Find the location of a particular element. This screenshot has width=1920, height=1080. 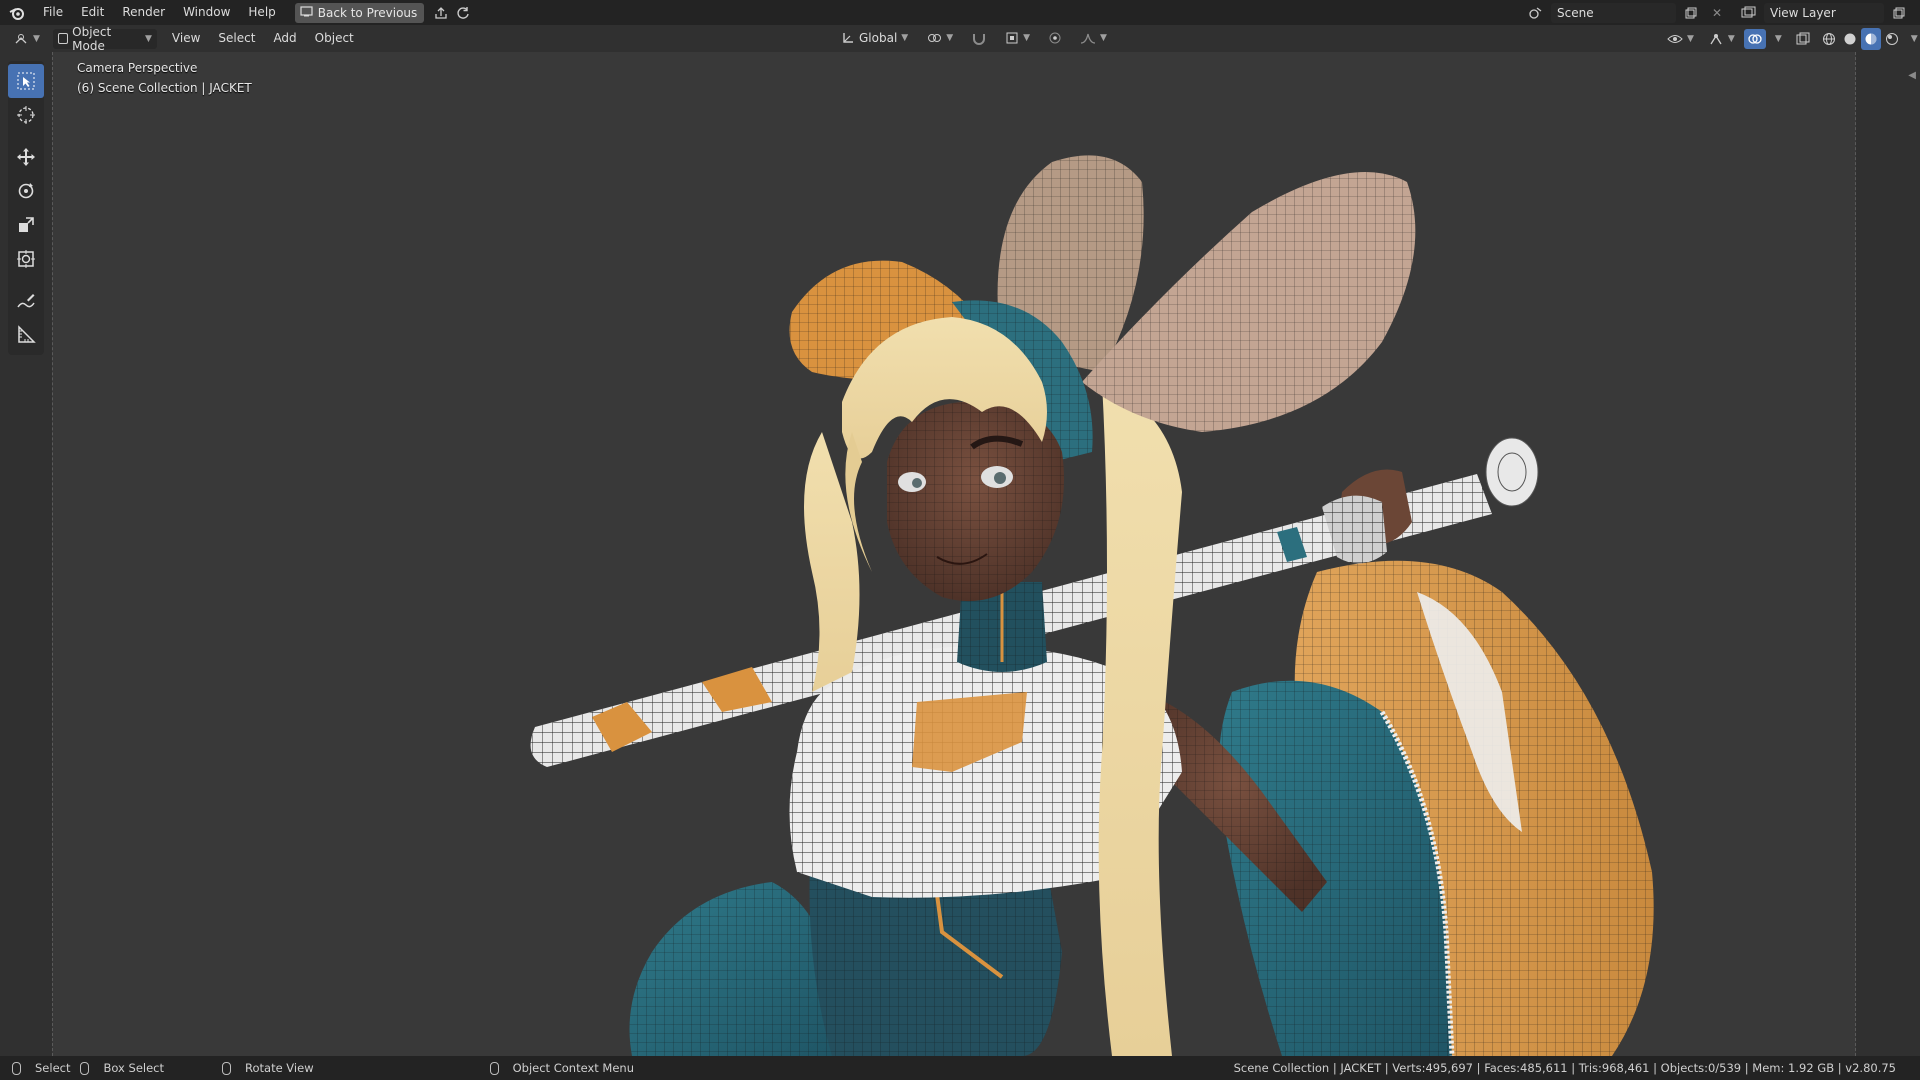

snap-toggle is located at coordinates (979, 38).